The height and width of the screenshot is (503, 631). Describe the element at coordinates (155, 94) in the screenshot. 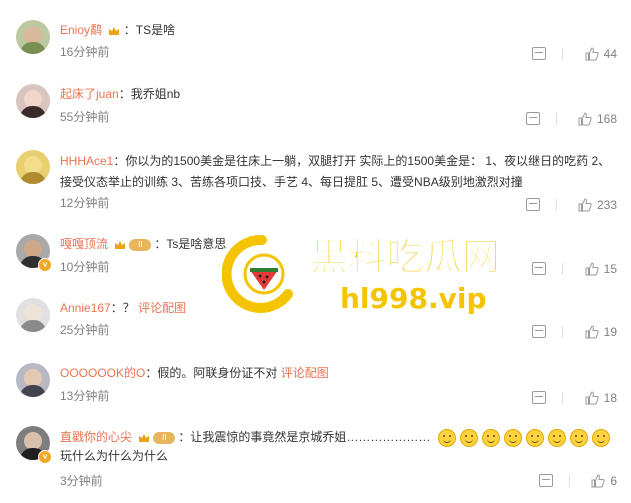

I see `comment-text: 我乔姐nb` at that location.